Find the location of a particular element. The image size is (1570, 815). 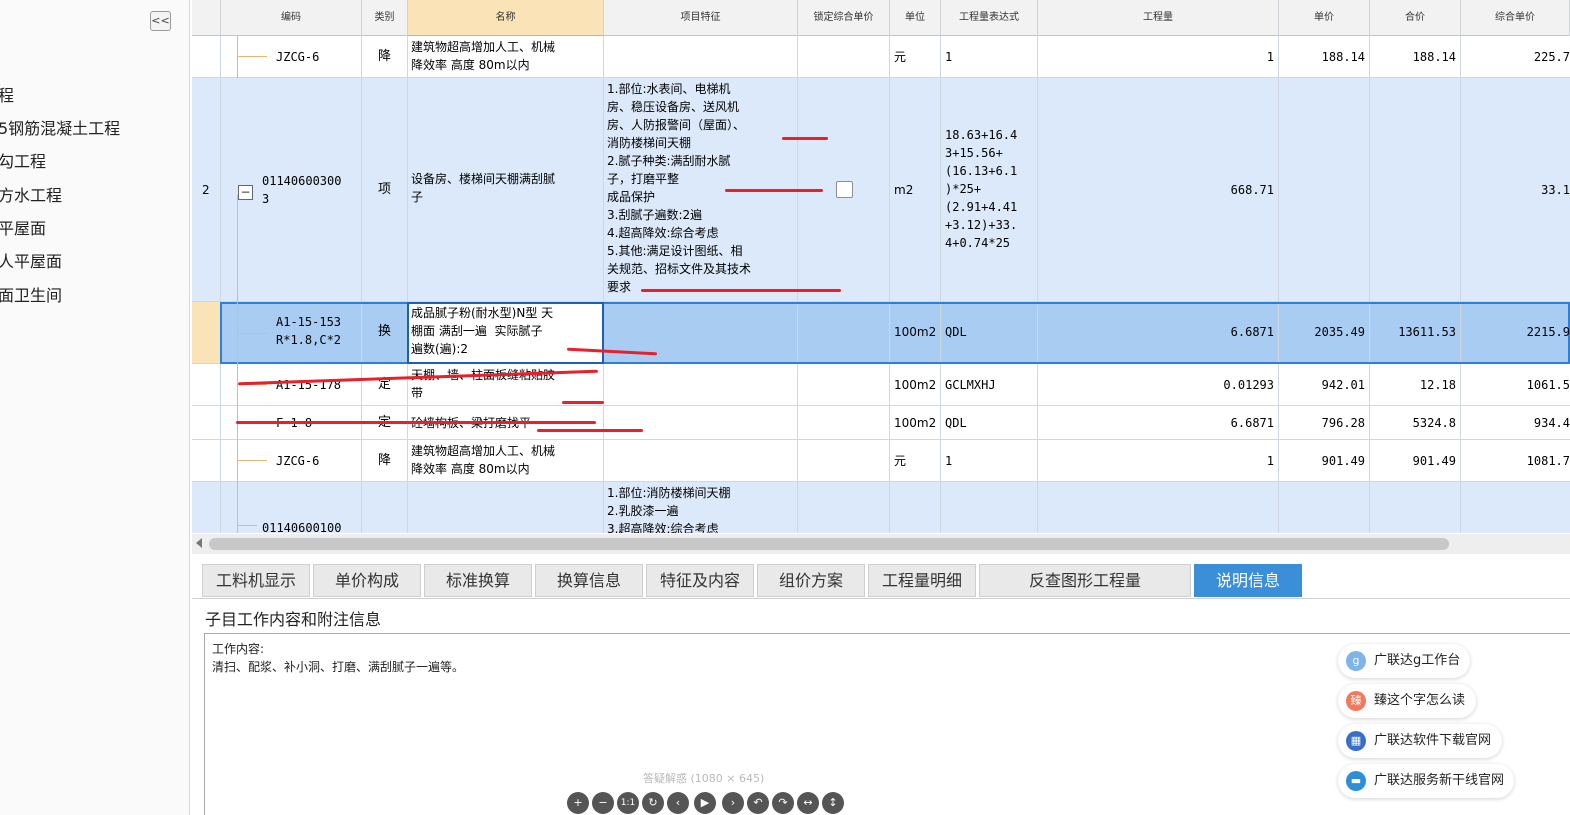

cell-expr: GCLMXHJ is located at coordinates (970, 385).